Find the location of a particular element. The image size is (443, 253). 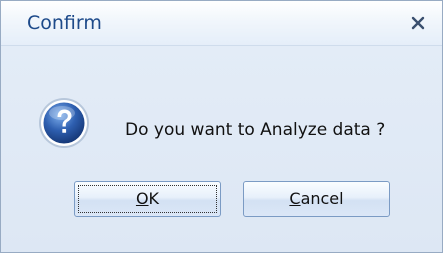

ok-button-label: OK is located at coordinates (147, 198).